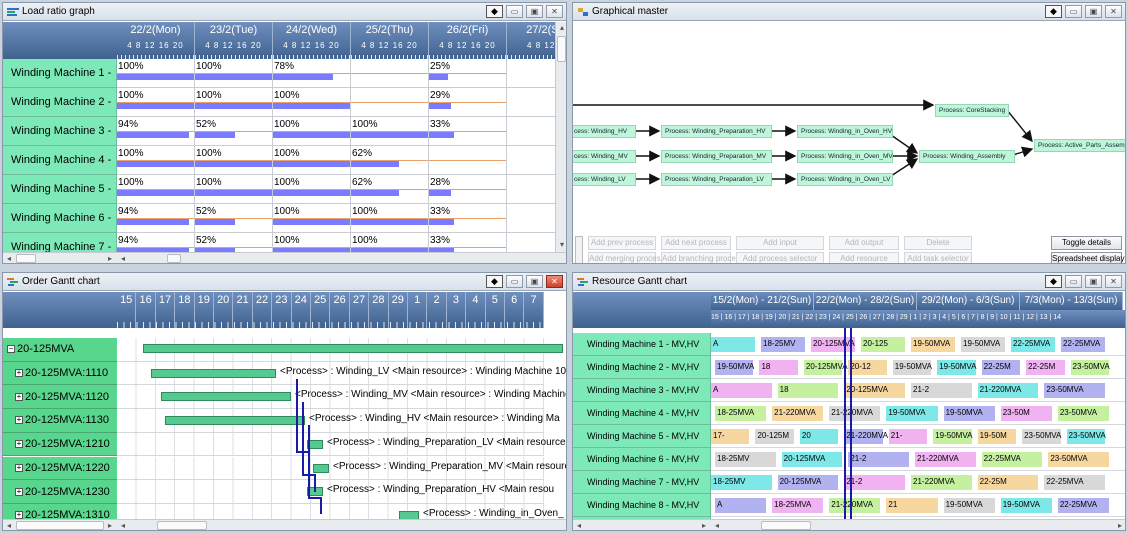 The image size is (1128, 533). Describe the element at coordinates (60, 131) in the screenshot. I see `machine-label: Winding Machine 3 -` at that location.